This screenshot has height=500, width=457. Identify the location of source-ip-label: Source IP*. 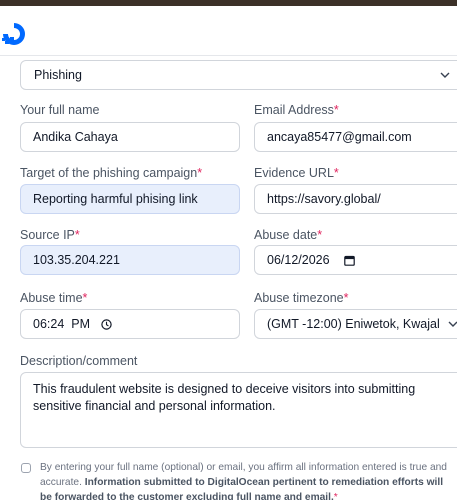
(50, 235).